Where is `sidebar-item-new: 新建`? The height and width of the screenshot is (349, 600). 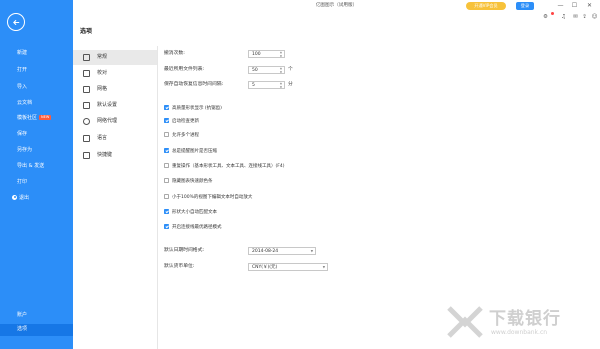
sidebar-item-new: 新建 is located at coordinates (36, 53).